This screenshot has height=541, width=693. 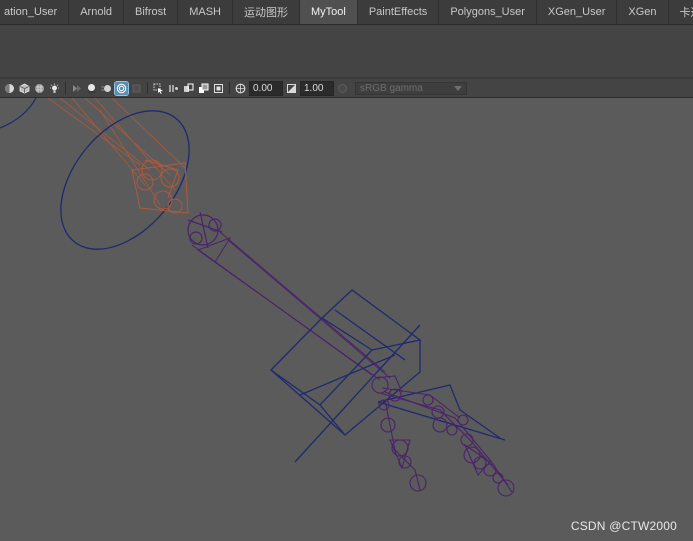 I want to click on tab-mytool: MyTool, so click(x=328, y=12).